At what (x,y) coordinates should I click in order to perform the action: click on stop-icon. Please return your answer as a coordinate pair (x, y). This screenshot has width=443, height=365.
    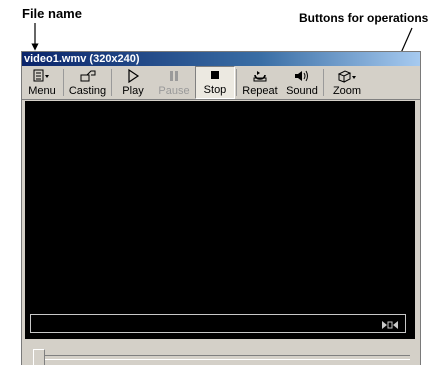
    Looking at the image, I should click on (215, 75).